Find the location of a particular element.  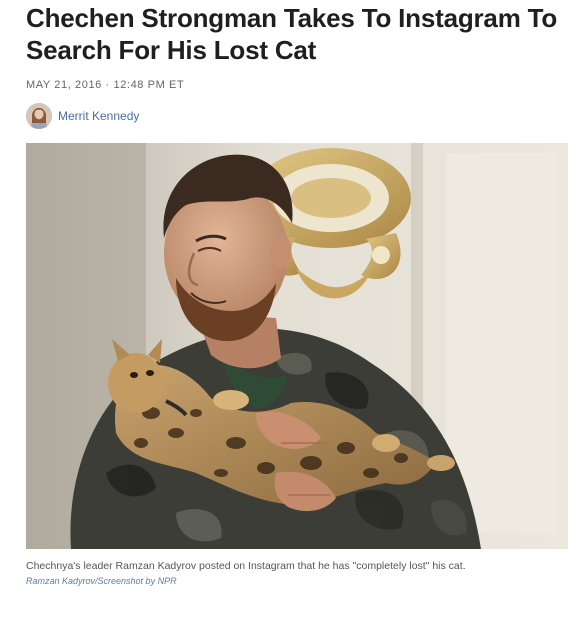

author-avatar-image is located at coordinates (39, 116).